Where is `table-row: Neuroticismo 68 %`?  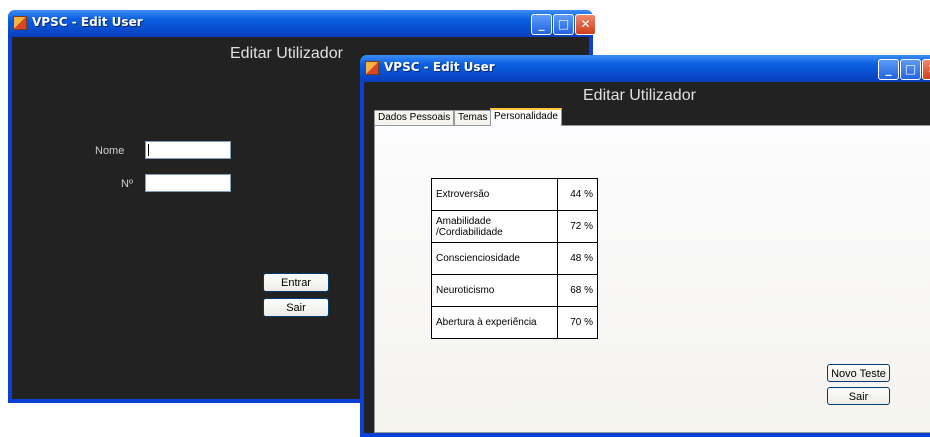 table-row: Neuroticismo 68 % is located at coordinates (514, 290).